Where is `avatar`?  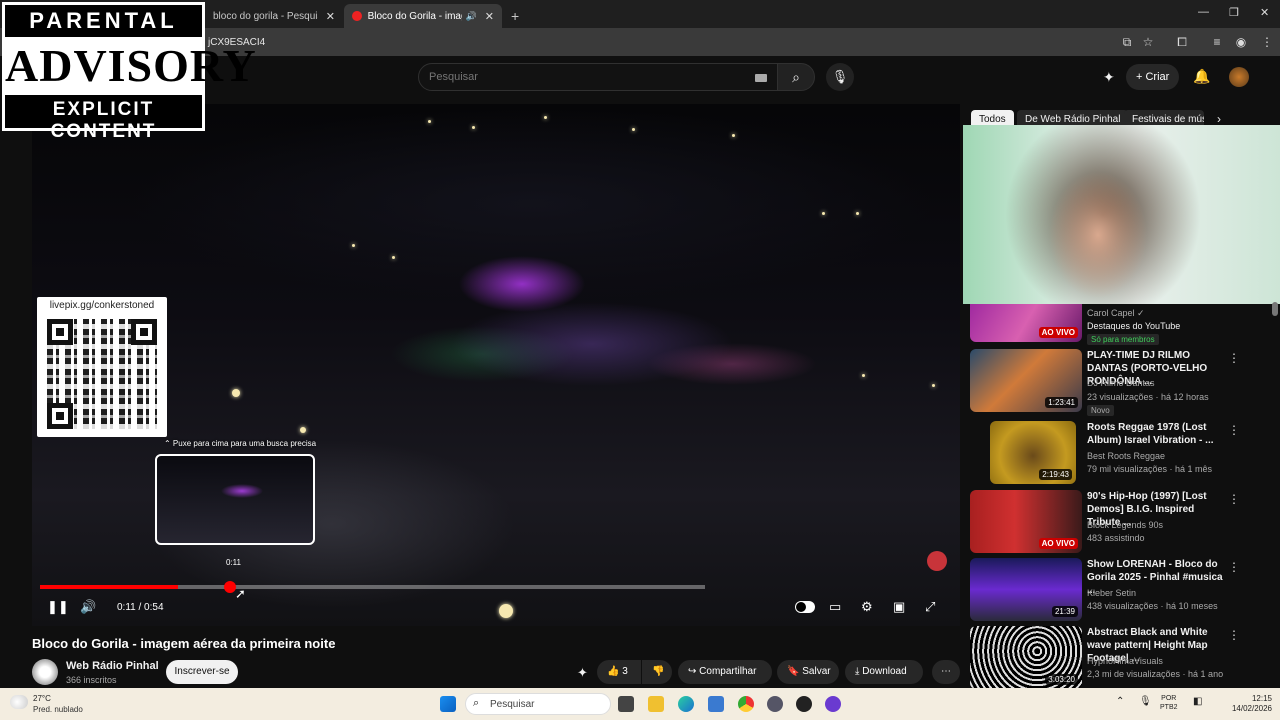
avatar is located at coordinates (1239, 77).